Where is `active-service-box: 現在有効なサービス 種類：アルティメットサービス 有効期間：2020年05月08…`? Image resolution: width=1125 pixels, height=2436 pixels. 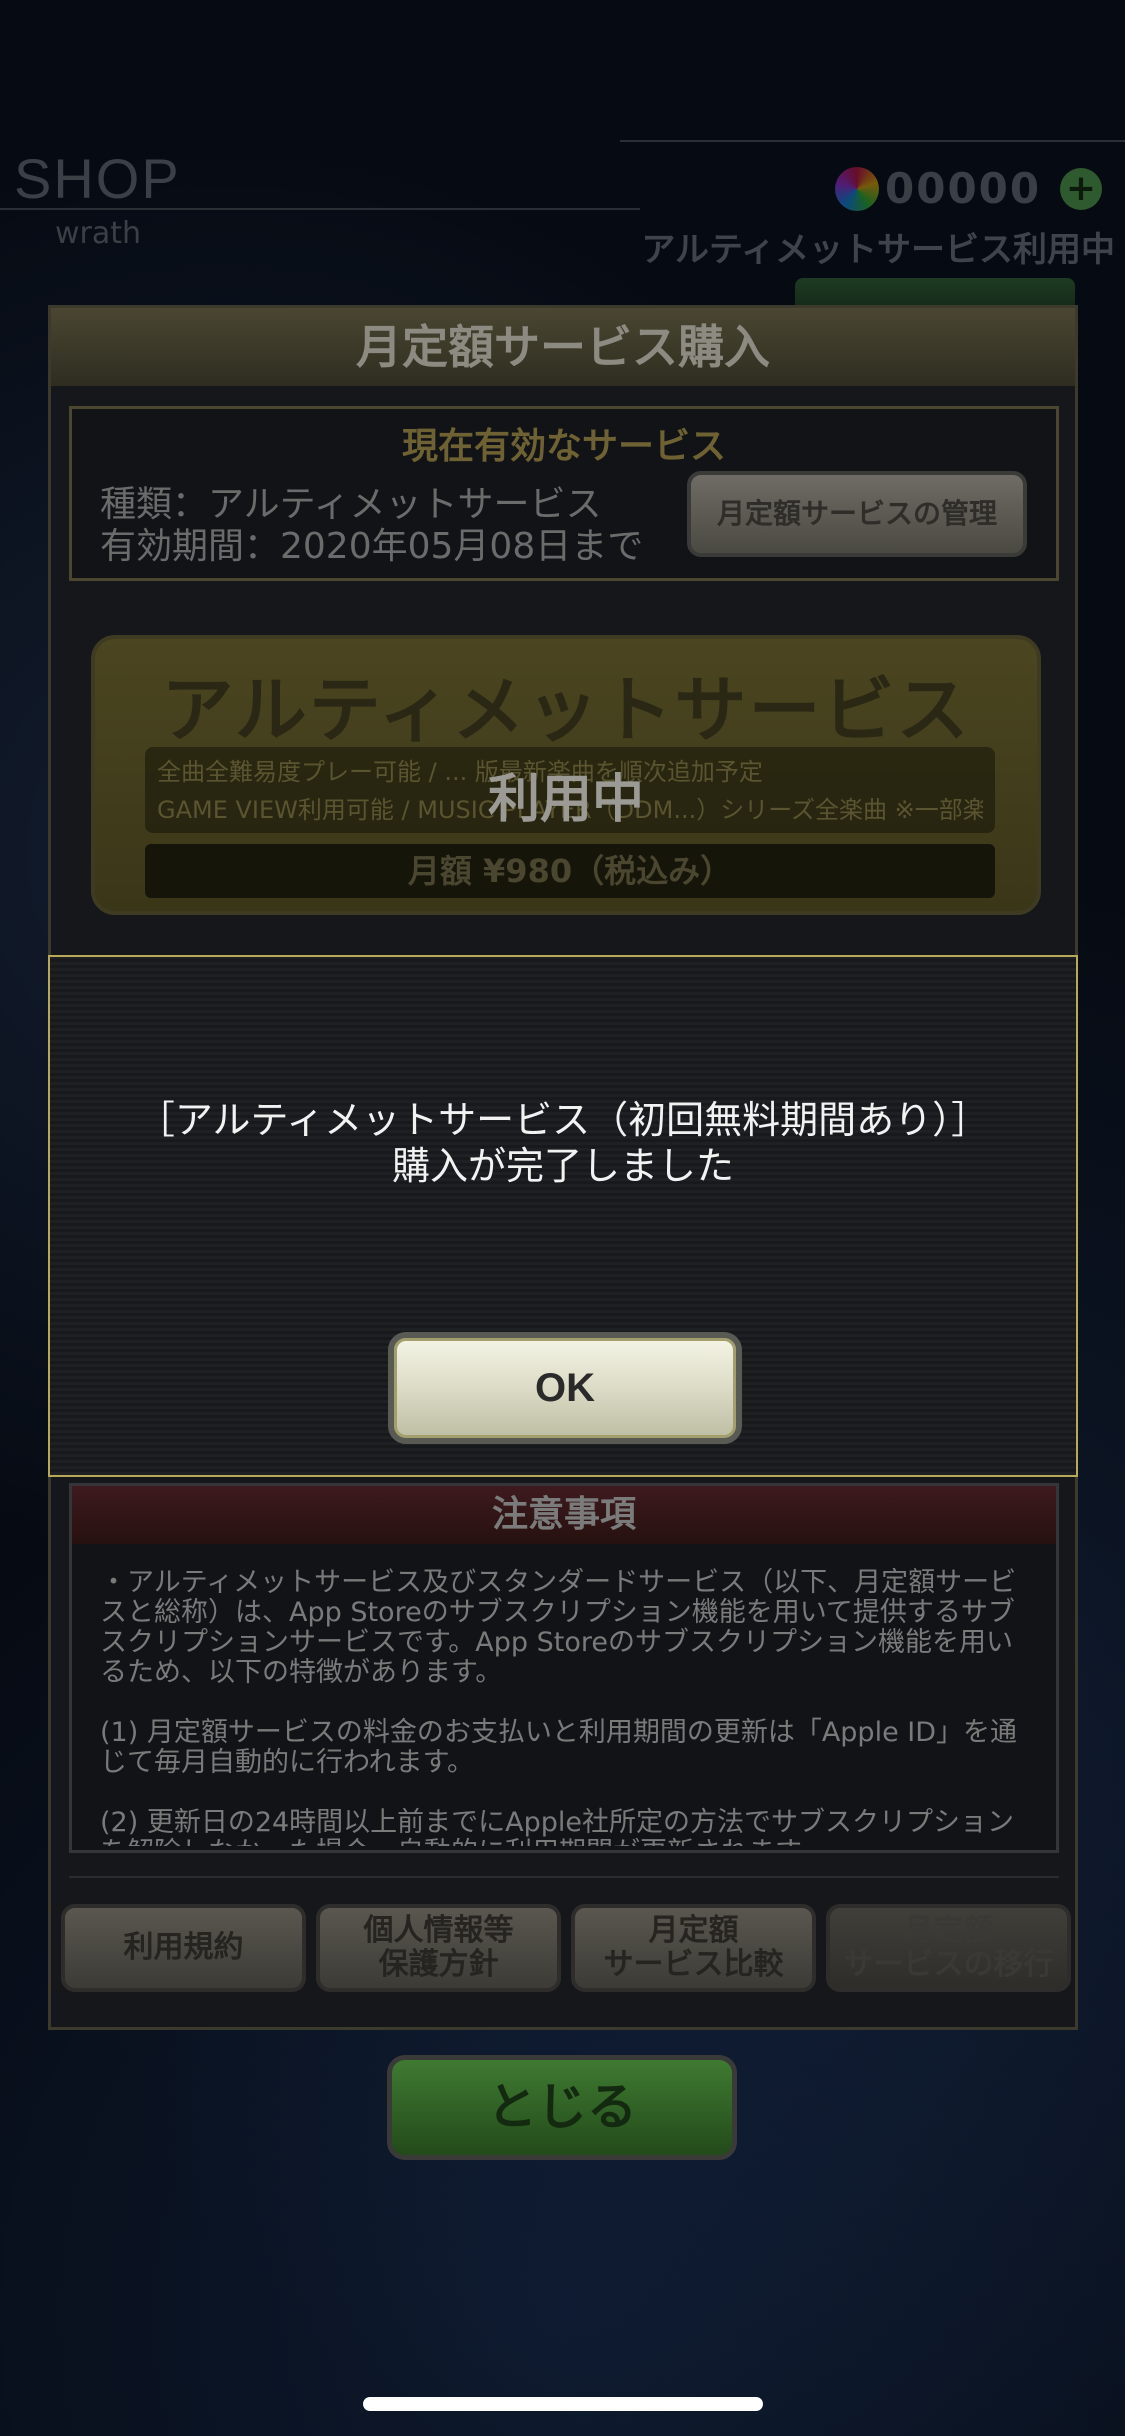
active-service-box: 現在有効なサービス 種類：アルティメットサービス 有効期間：2020年05月08… is located at coordinates (564, 493).